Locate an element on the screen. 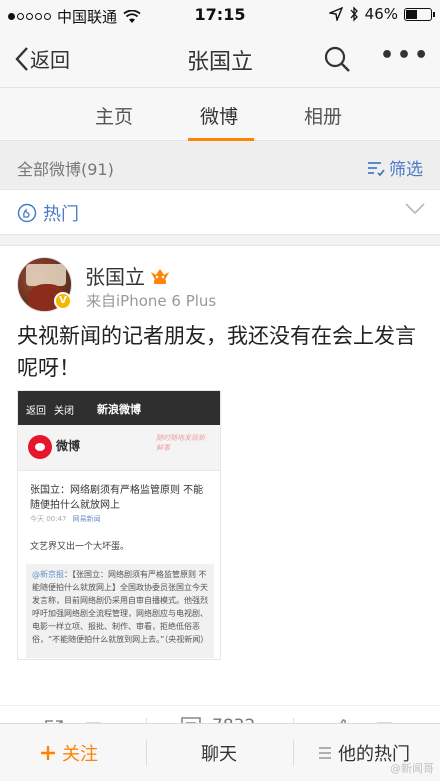  image-meta: 今天 00:47 网易新闻 is located at coordinates (65, 519).